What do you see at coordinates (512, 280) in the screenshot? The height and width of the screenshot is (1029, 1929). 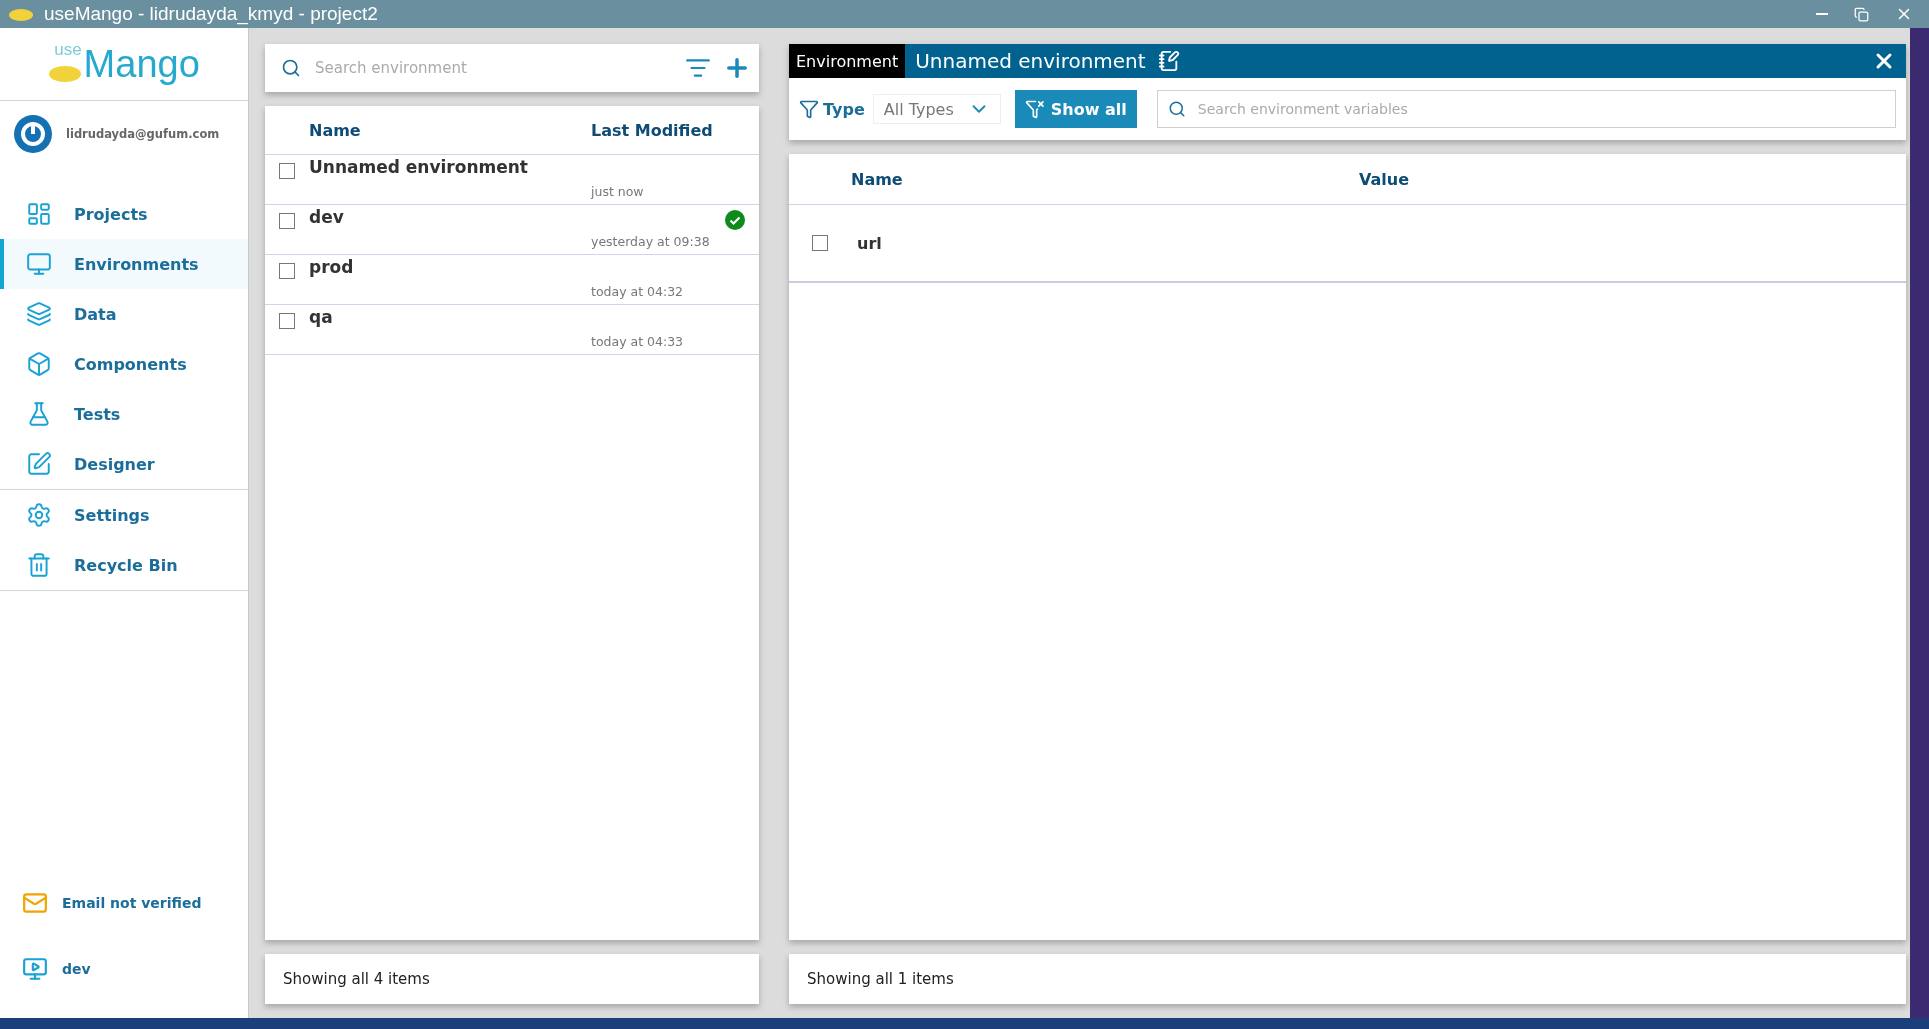 I see `environment-row: prod today at 04:32` at bounding box center [512, 280].